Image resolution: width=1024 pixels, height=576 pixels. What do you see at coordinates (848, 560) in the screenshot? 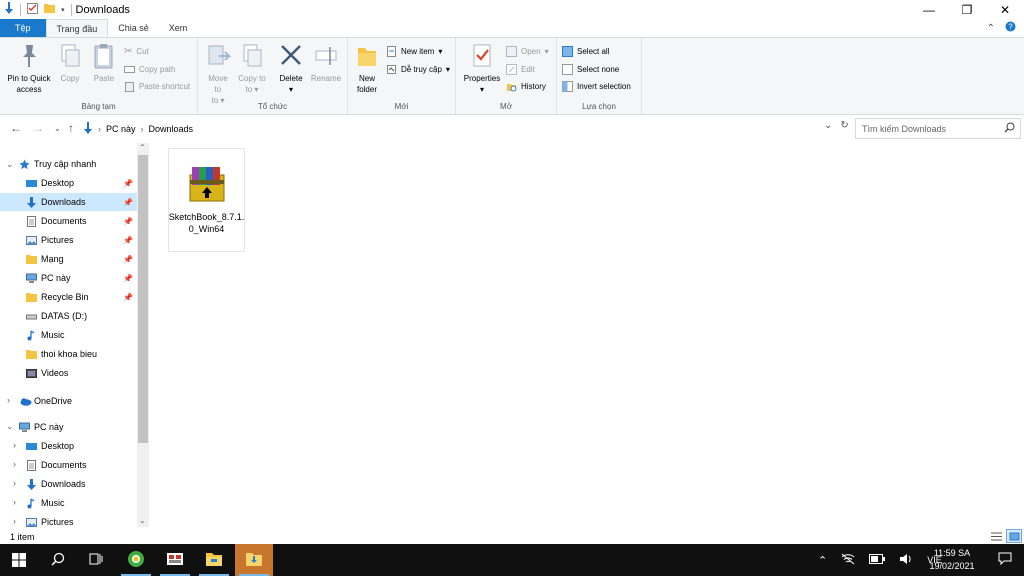
I see `network-disconnected-icon` at bounding box center [848, 560].